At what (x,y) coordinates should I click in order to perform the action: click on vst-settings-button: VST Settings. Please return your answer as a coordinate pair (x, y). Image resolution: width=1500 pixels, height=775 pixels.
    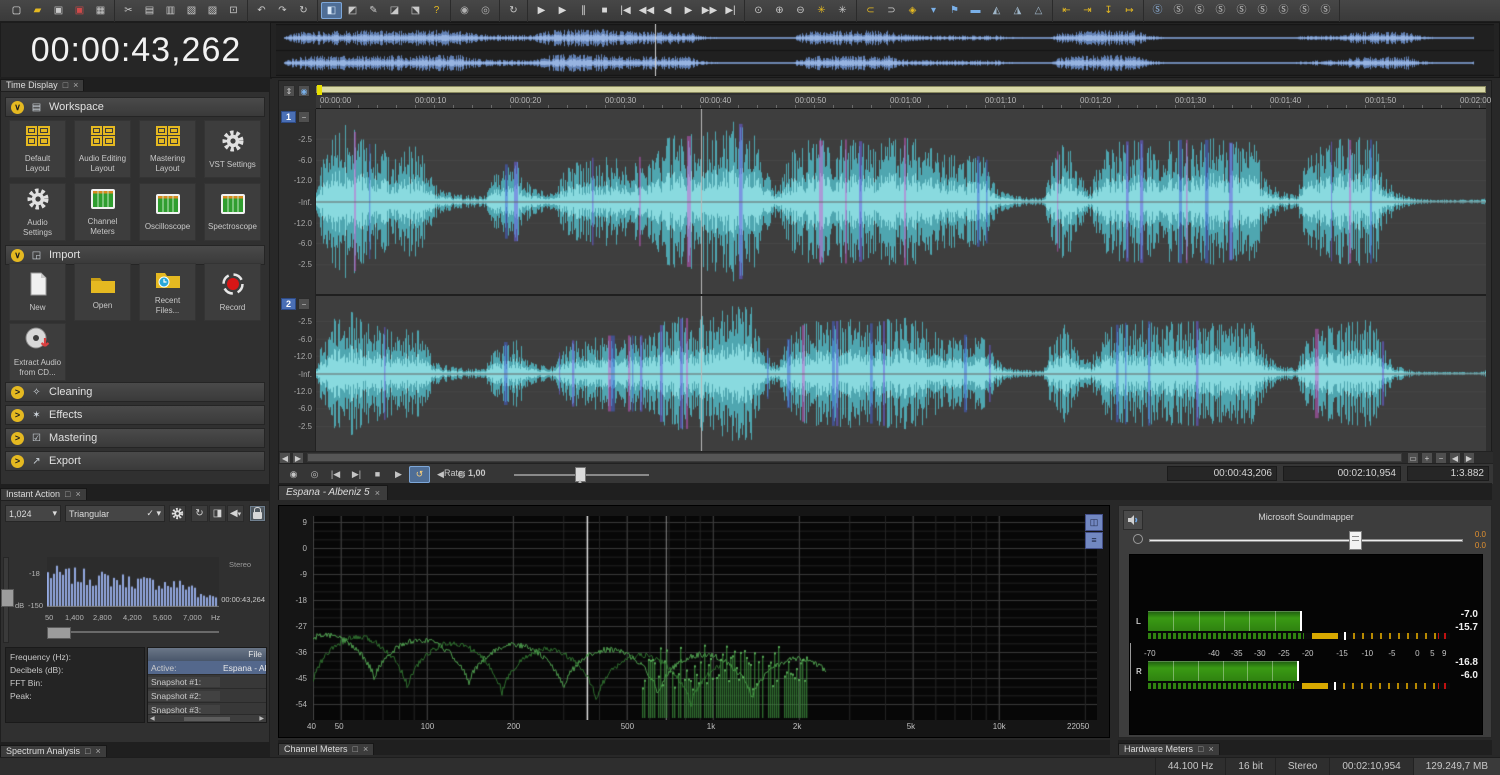
    Looking at the image, I should click on (232, 149).